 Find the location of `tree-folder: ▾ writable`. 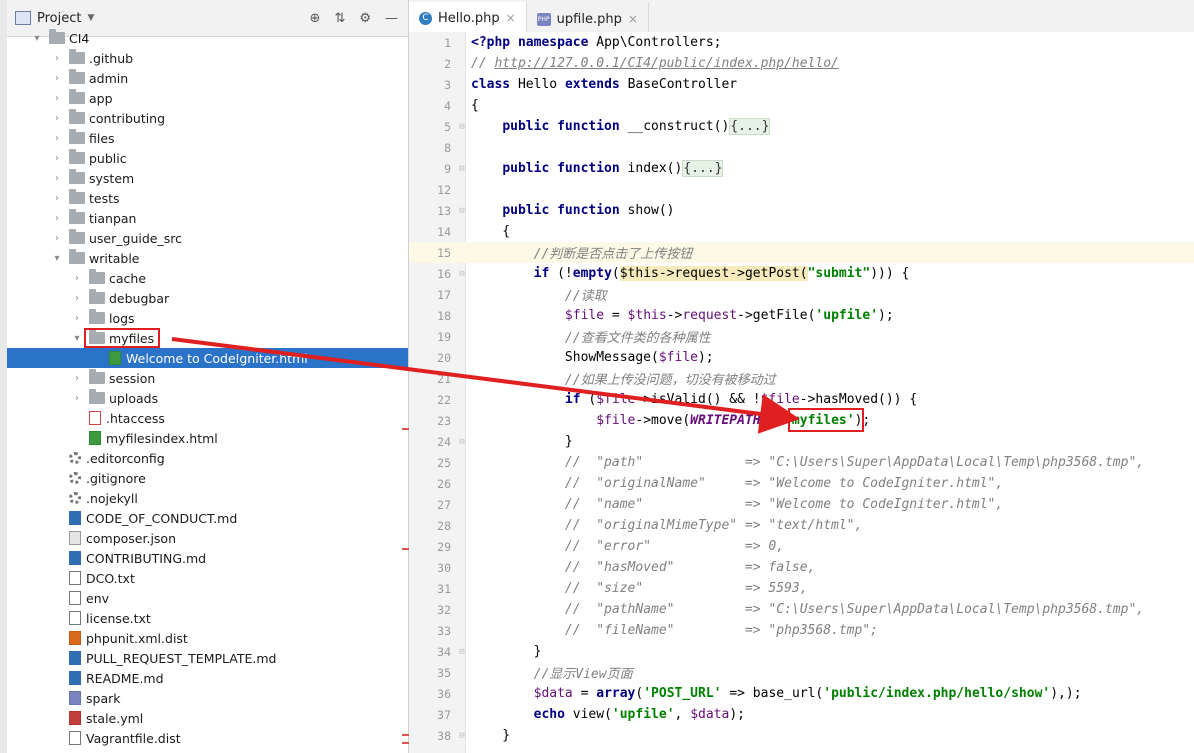

tree-folder: ▾ writable is located at coordinates (207, 258).